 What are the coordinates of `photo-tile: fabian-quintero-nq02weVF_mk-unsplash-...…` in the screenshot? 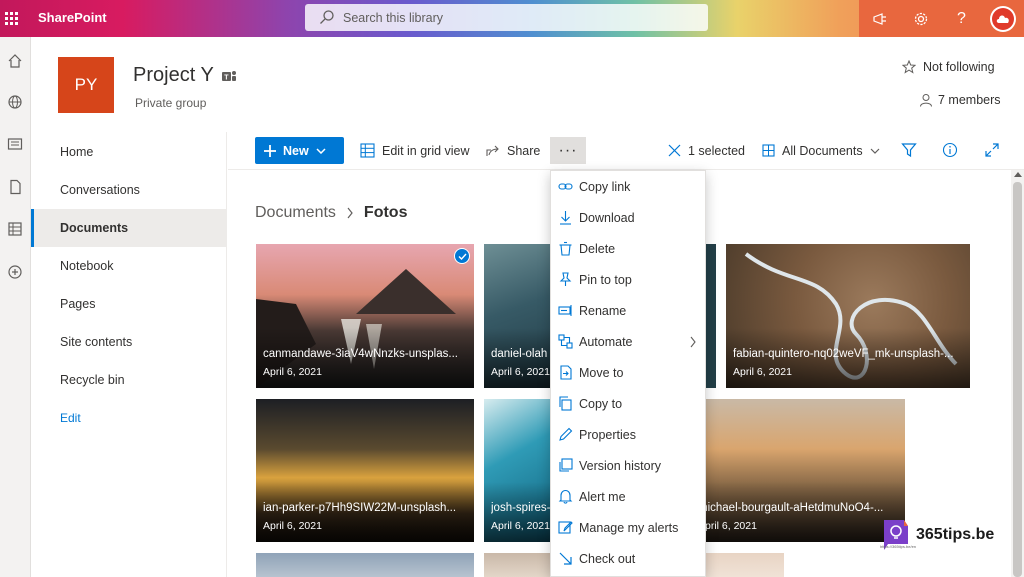 It's located at (848, 316).